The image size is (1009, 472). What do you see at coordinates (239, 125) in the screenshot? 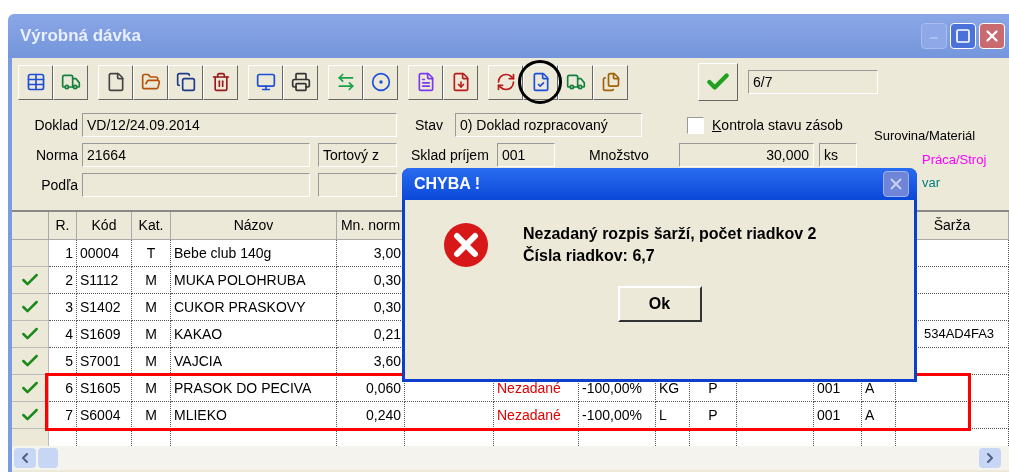
I see `document-field: VD/12/24.09.2014` at bounding box center [239, 125].